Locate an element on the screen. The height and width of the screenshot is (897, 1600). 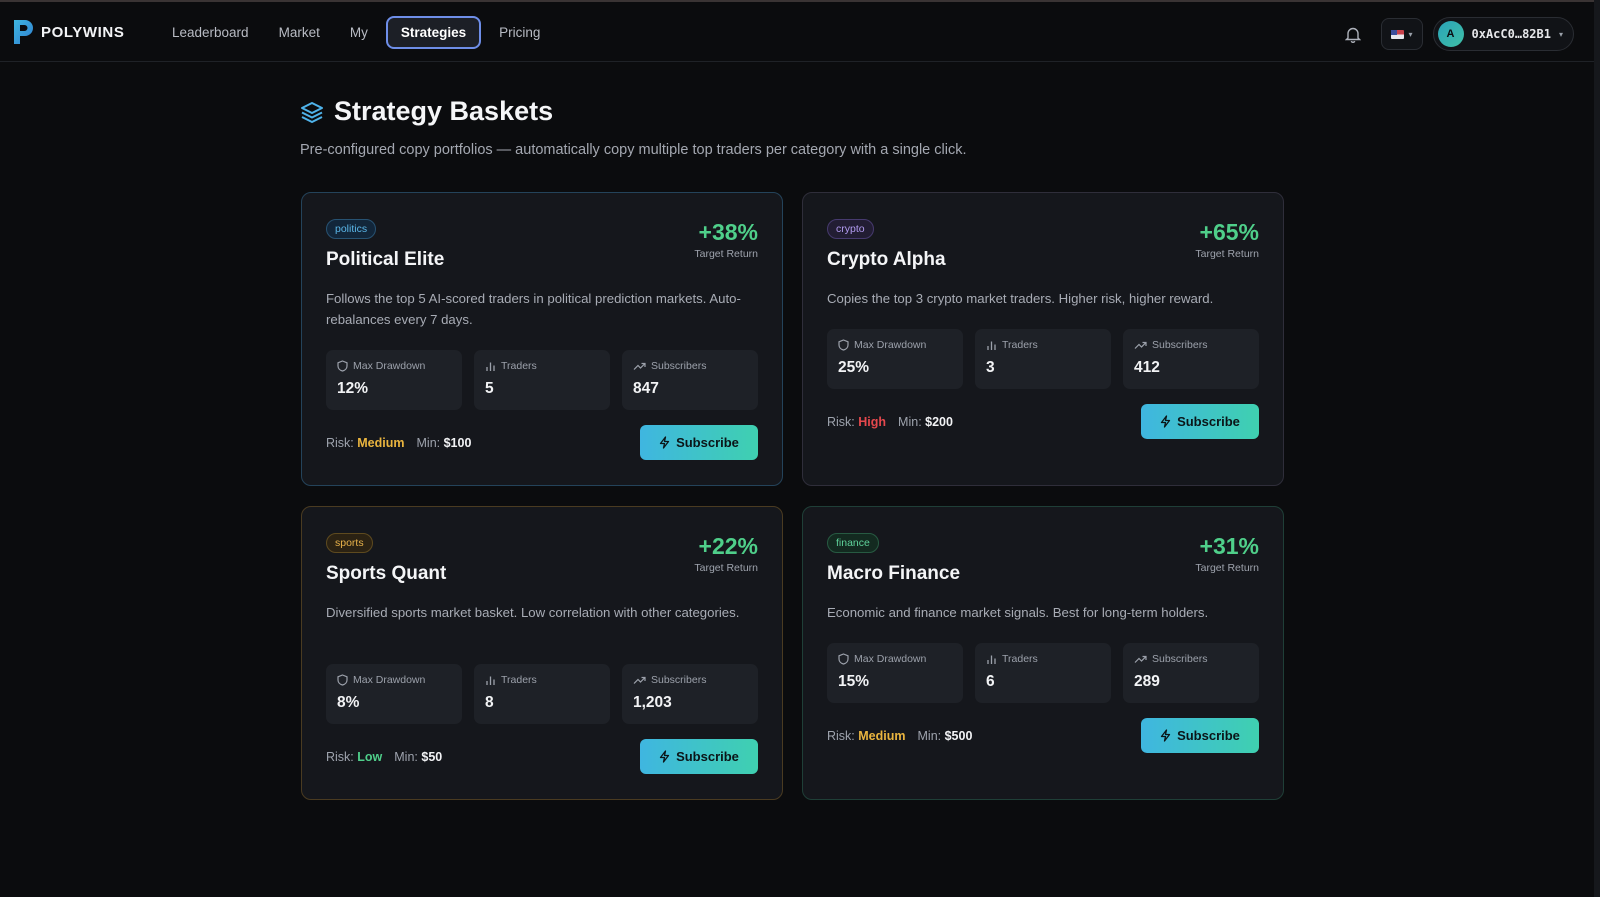
scrollbar is located at coordinates (1597, 448).